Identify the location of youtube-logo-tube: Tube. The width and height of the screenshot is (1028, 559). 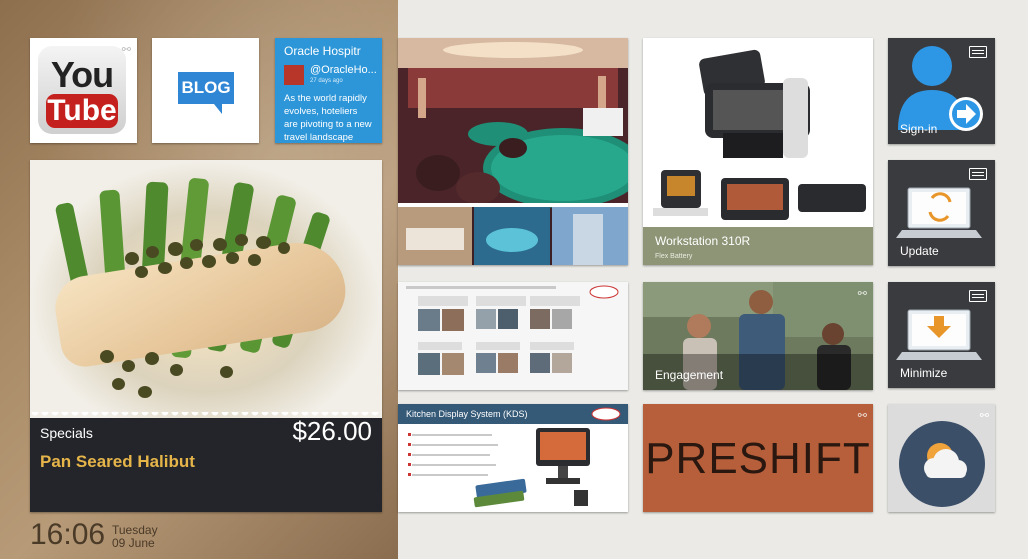
(82, 111).